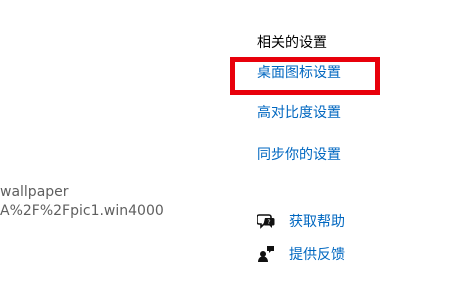  I want to click on chat-help-icon: ?, so click(265, 221).